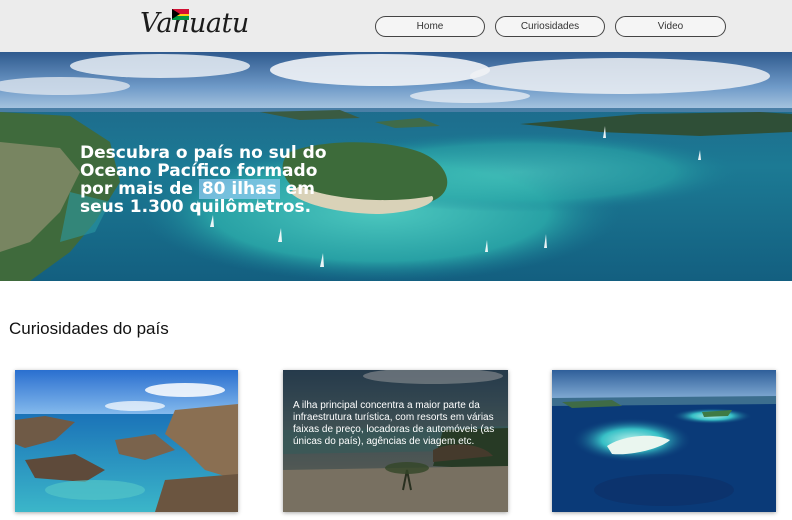 Image resolution: width=792 pixels, height=520 pixels. What do you see at coordinates (239, 189) in the screenshot?
I see `hero-highlight: 80 ilhas` at bounding box center [239, 189].